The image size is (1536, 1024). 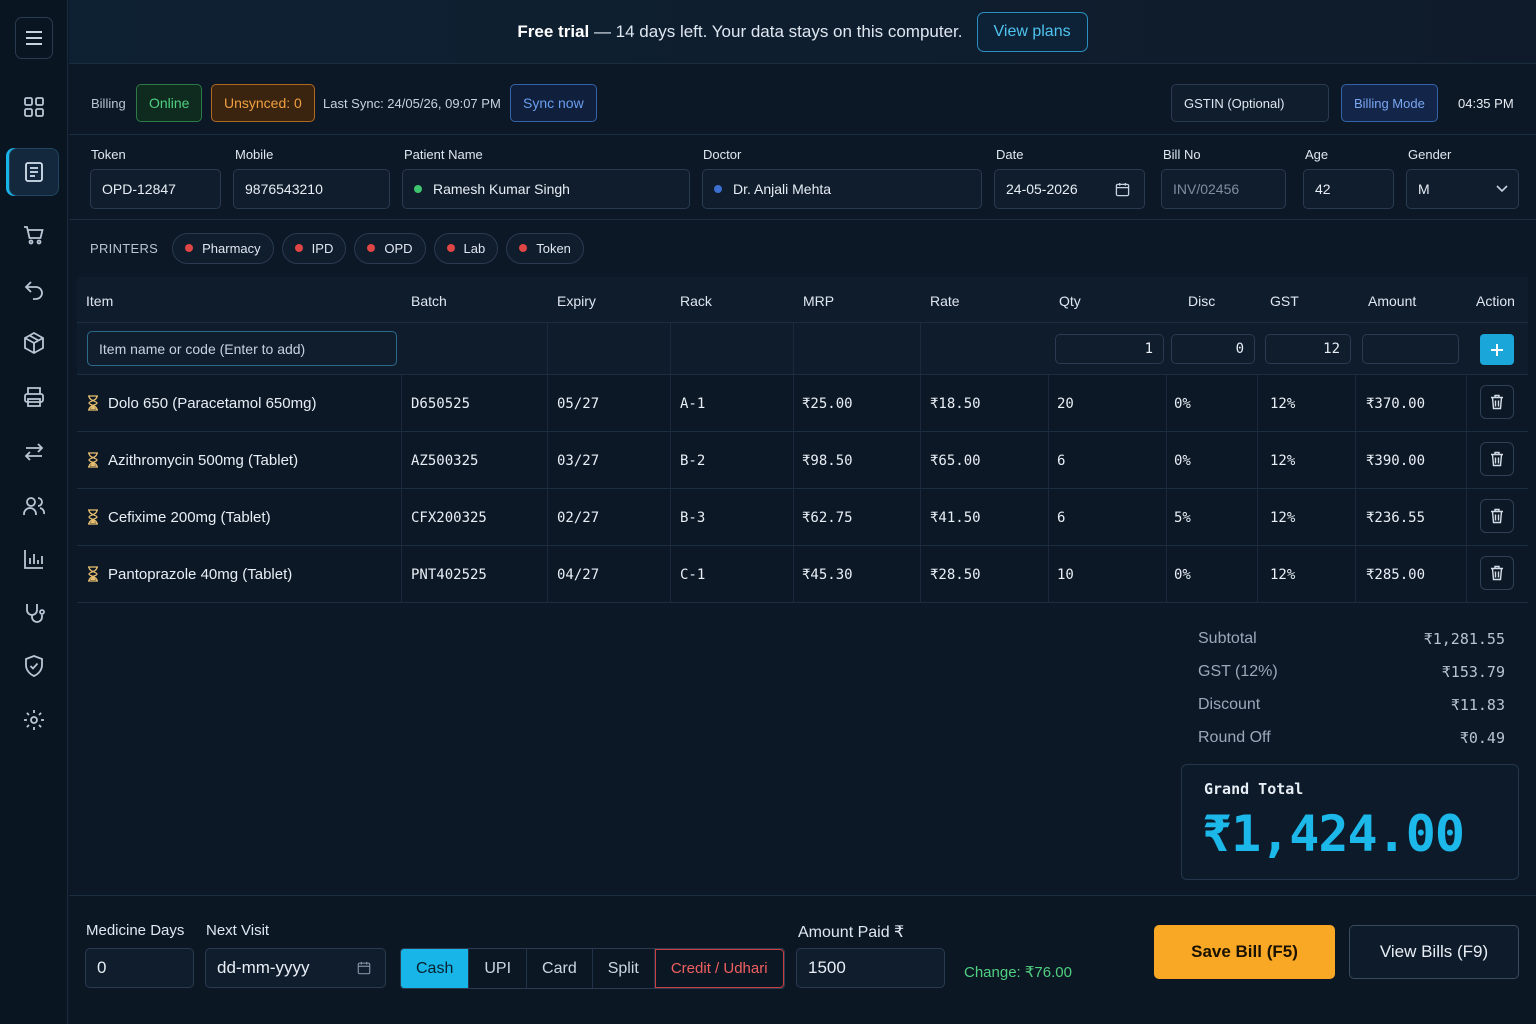 What do you see at coordinates (445, 461) in the screenshot?
I see `batch-cell: AZ500325` at bounding box center [445, 461].